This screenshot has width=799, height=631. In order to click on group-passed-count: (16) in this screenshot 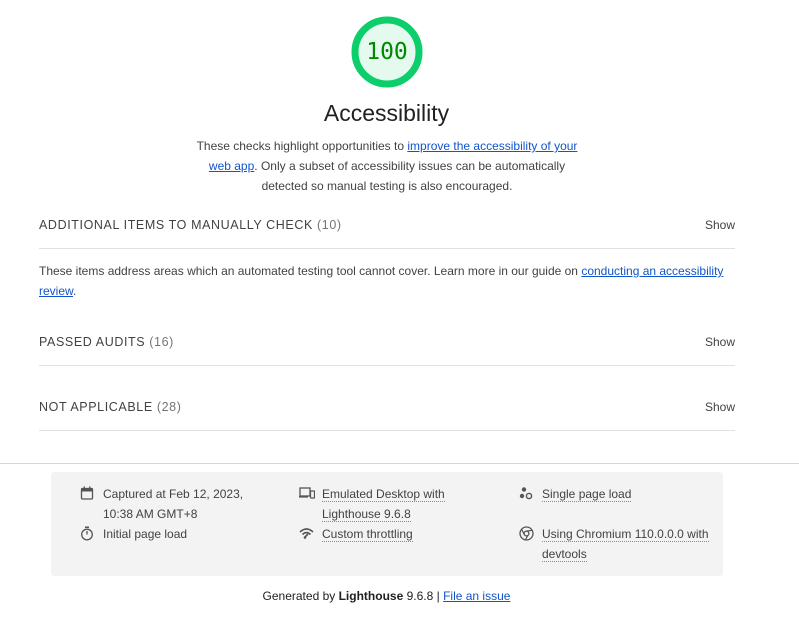, I will do `click(161, 342)`.